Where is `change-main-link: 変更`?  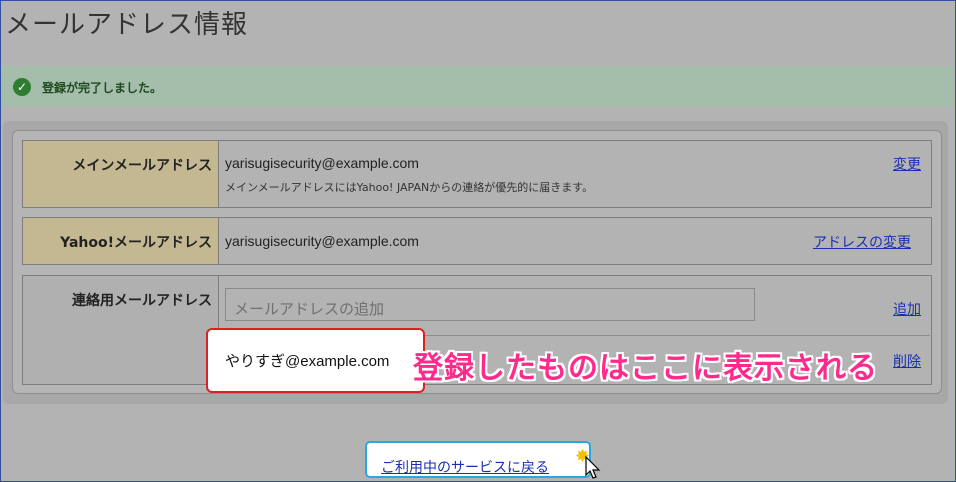 change-main-link: 変更 is located at coordinates (907, 164).